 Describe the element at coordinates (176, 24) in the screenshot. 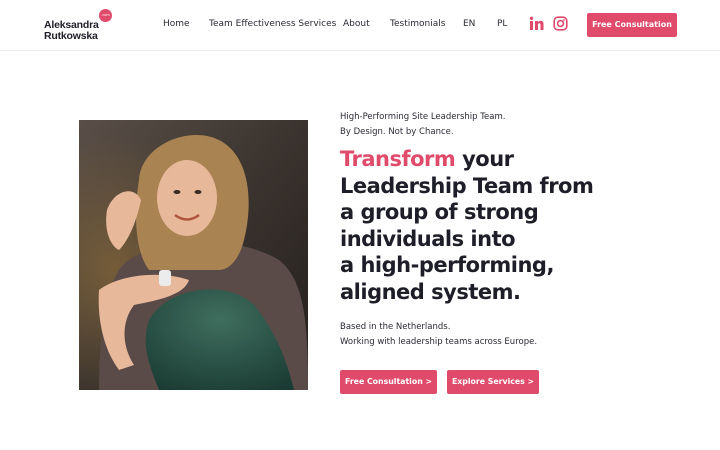

I see `nav-home: Home` at that location.